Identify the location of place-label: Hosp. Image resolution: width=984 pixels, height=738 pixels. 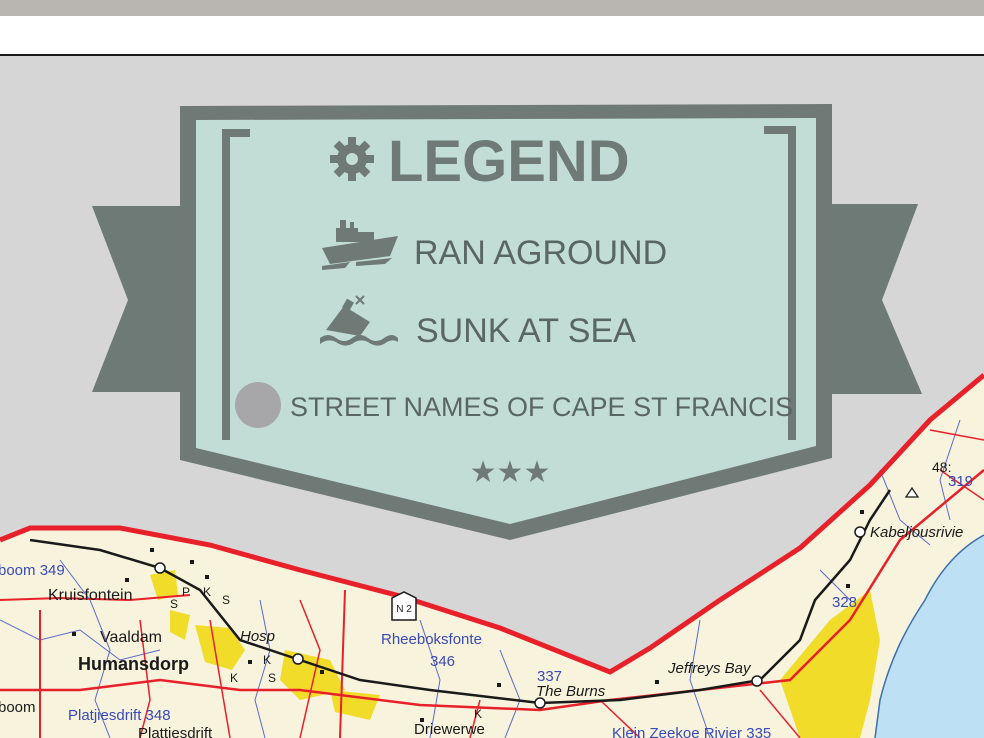
(257, 636).